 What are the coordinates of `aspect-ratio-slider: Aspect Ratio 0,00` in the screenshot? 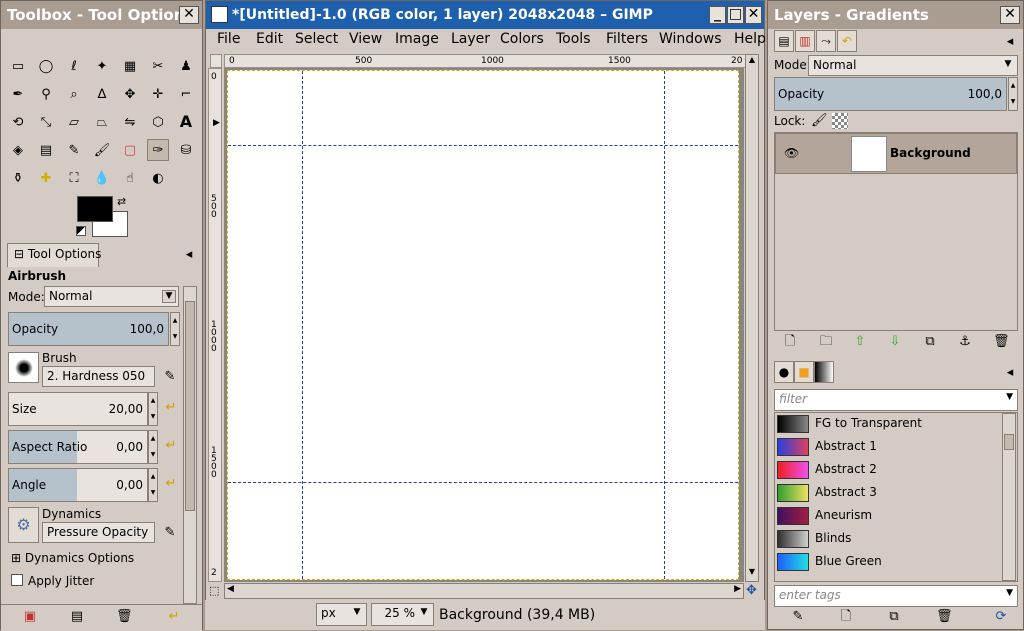 It's located at (78, 447).